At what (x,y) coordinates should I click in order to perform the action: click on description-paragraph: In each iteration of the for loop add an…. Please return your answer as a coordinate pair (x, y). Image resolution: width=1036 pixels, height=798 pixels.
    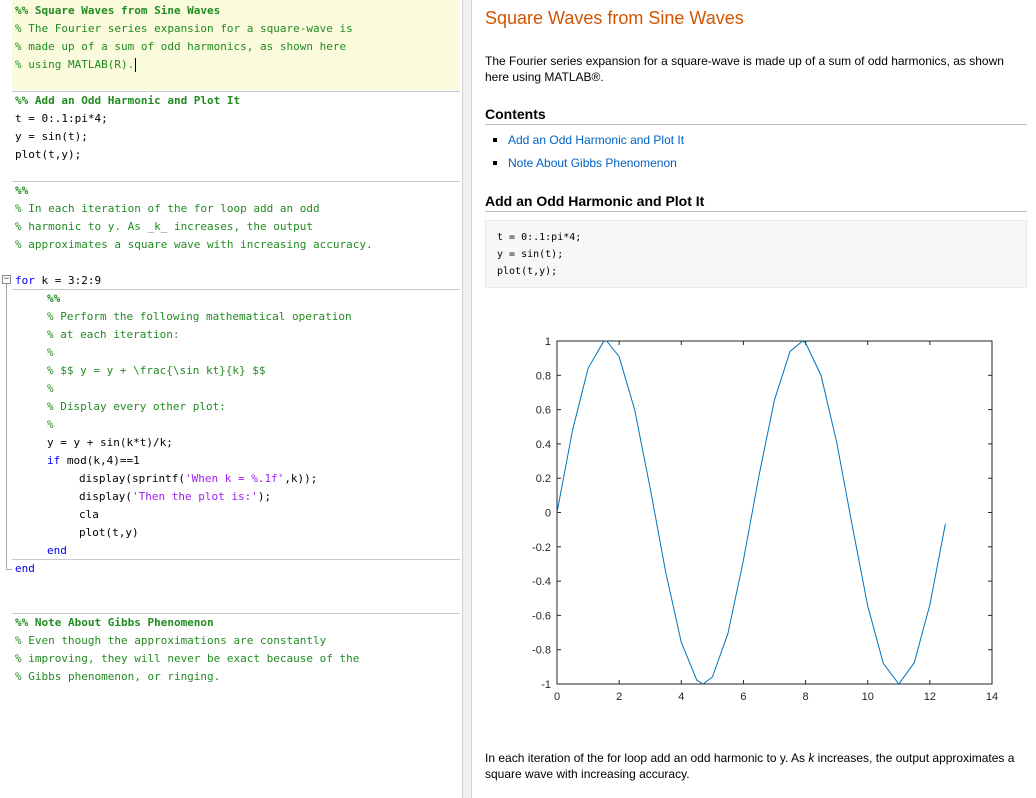
    Looking at the image, I should click on (750, 766).